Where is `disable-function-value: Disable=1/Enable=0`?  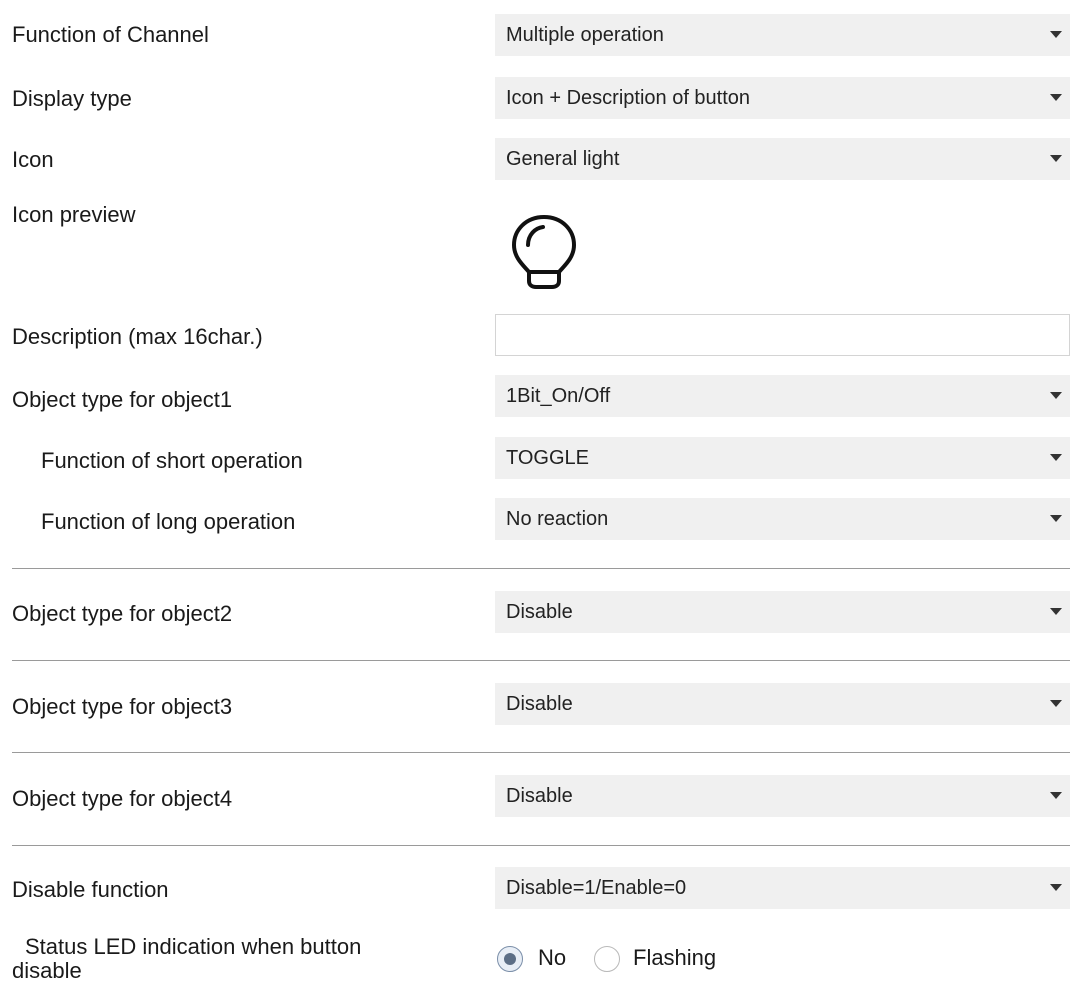
disable-function-value: Disable=1/Enable=0 is located at coordinates (596, 888).